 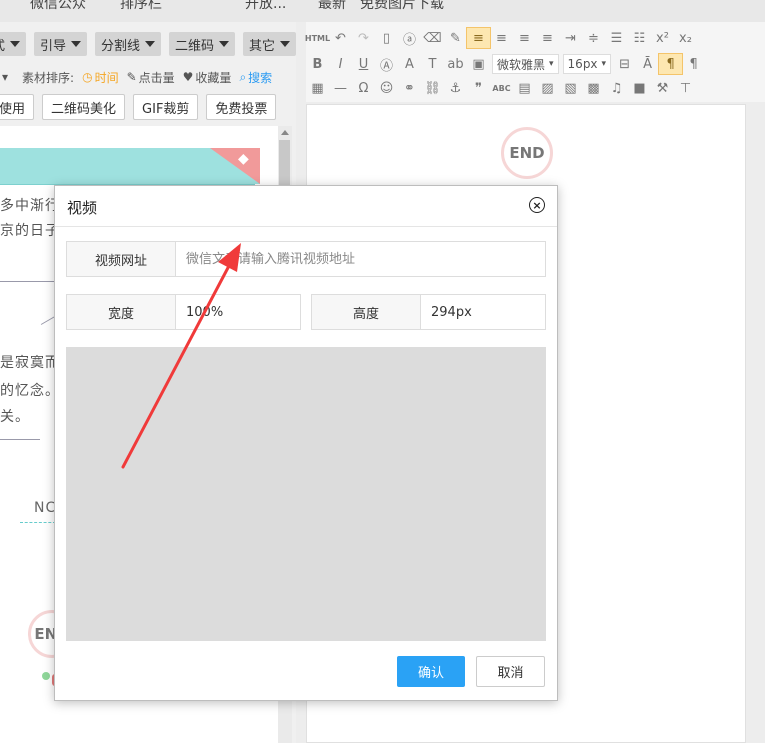 What do you see at coordinates (570, 88) in the screenshot?
I see `multi-image-icon: ▧` at bounding box center [570, 88].